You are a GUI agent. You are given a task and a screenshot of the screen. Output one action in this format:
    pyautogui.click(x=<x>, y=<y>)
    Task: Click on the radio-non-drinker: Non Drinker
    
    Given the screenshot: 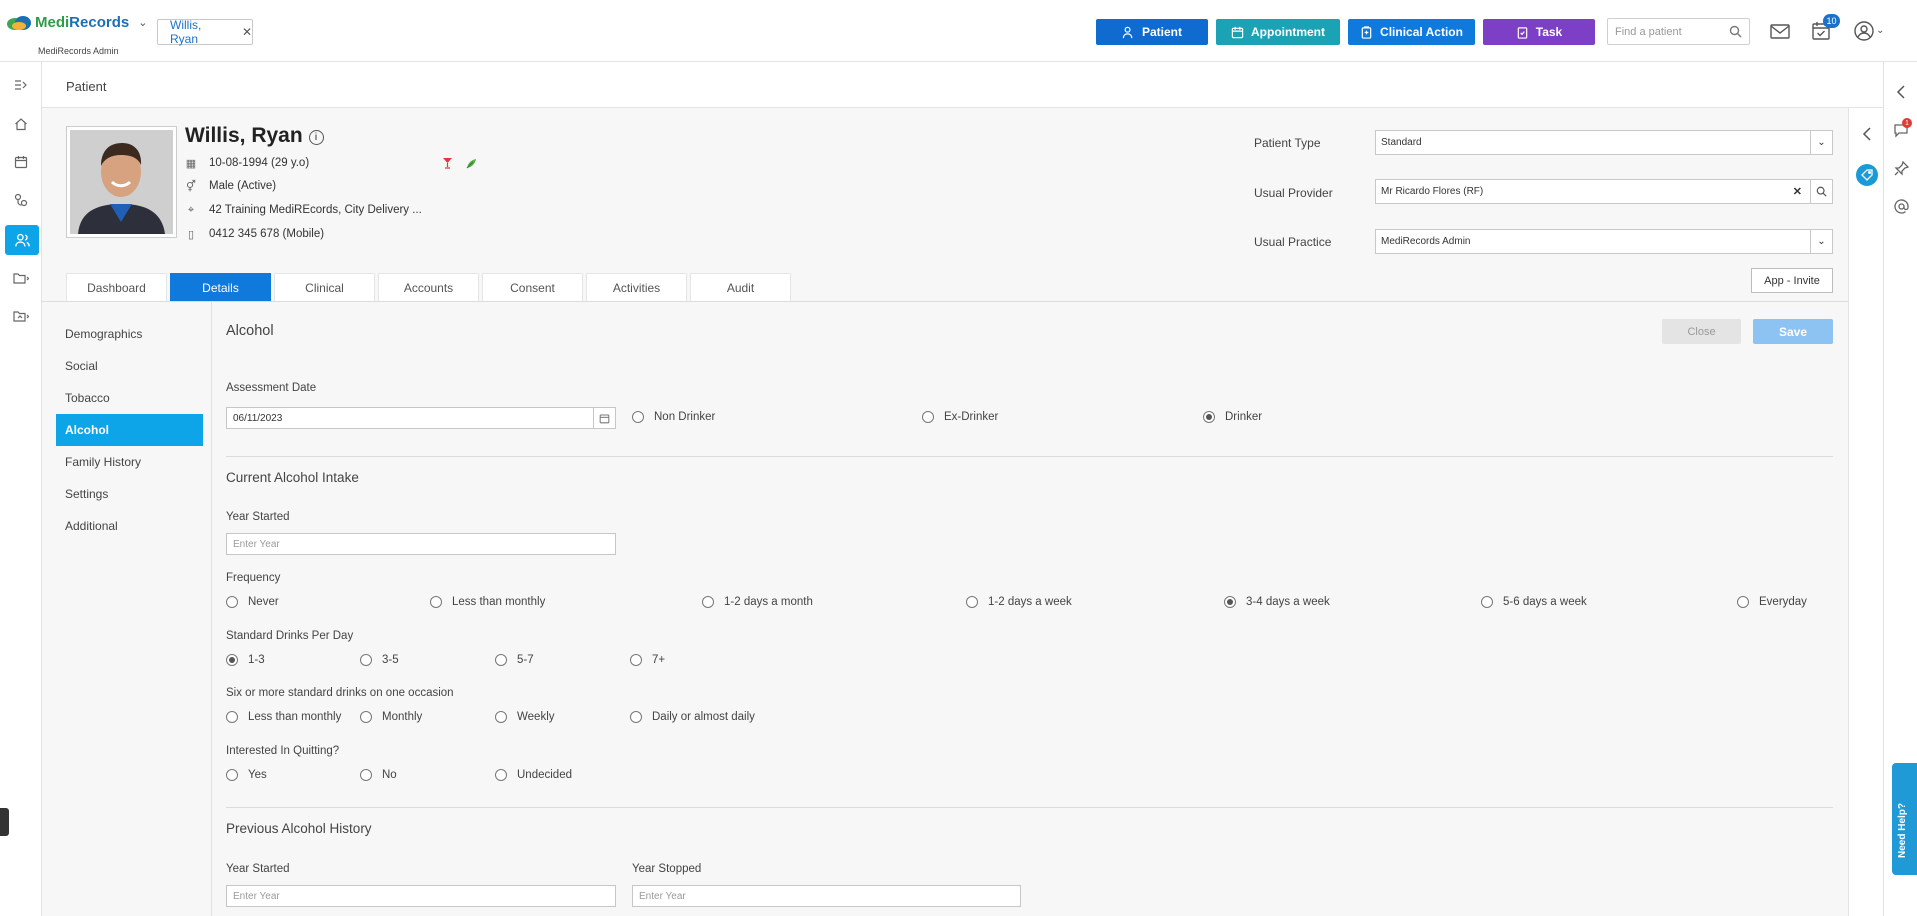 What is the action you would take?
    pyautogui.click(x=673, y=417)
    